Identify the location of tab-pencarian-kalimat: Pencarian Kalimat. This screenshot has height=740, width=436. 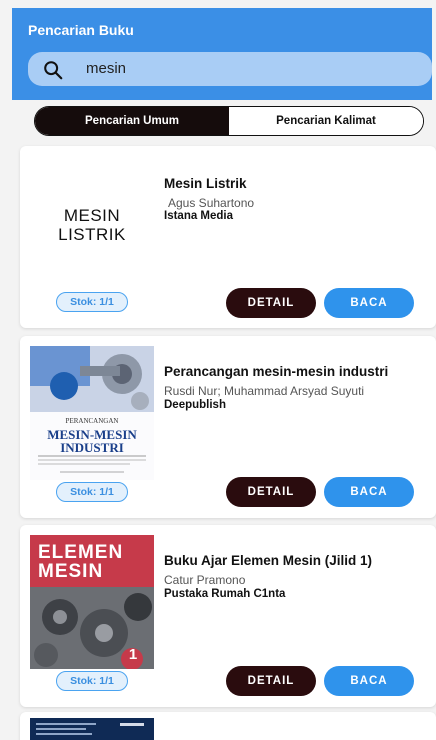
(326, 121).